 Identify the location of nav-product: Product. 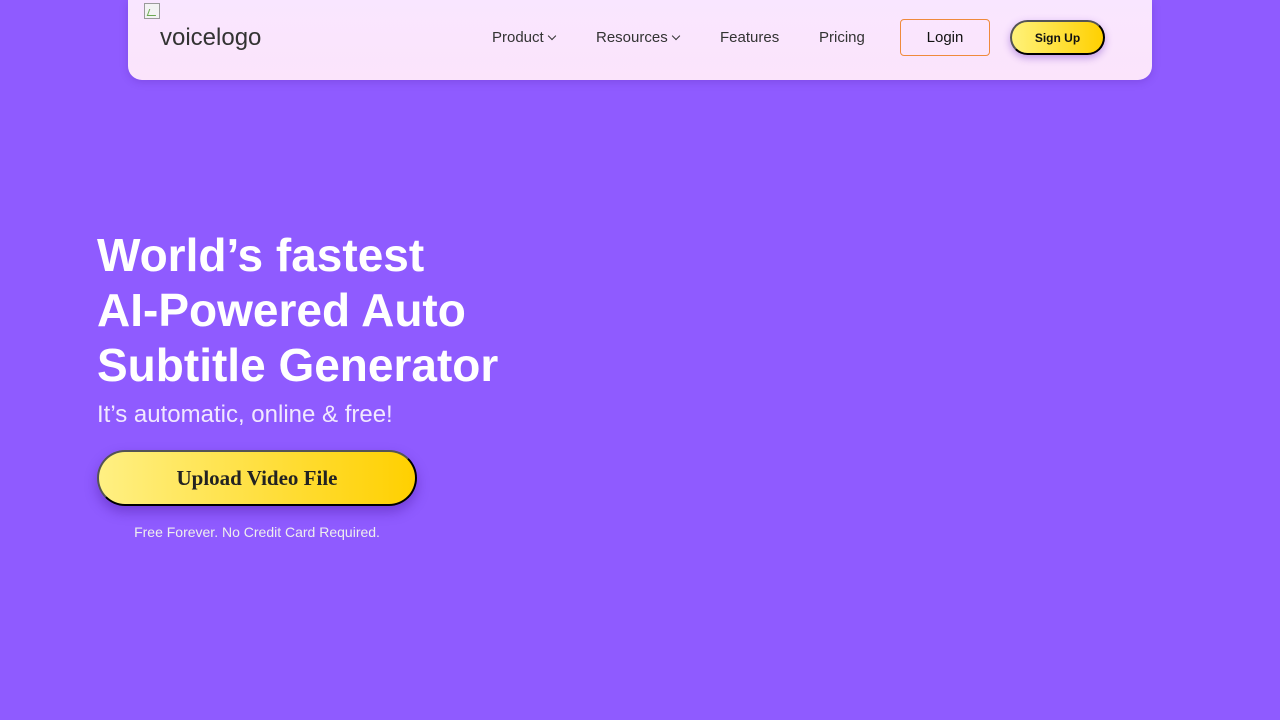
(524, 37).